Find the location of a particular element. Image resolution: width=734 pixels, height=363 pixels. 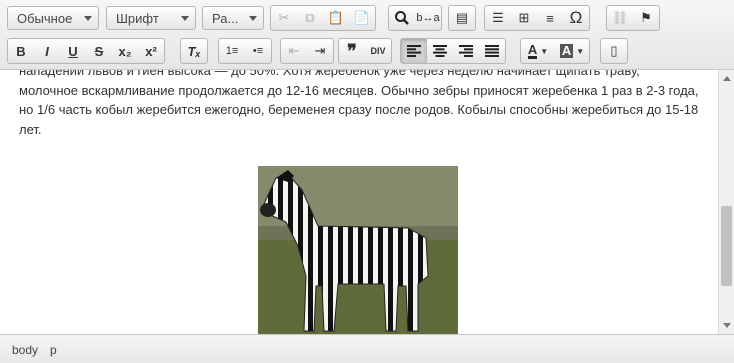

format-combo: Обычное is located at coordinates (53, 18).